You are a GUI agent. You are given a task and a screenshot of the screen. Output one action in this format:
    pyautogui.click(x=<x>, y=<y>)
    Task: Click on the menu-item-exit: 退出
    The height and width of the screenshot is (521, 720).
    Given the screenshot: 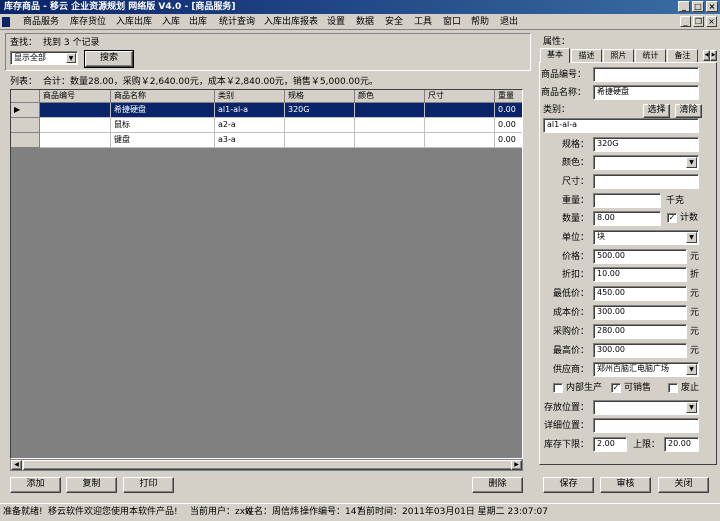 What is the action you would take?
    pyautogui.click(x=509, y=22)
    